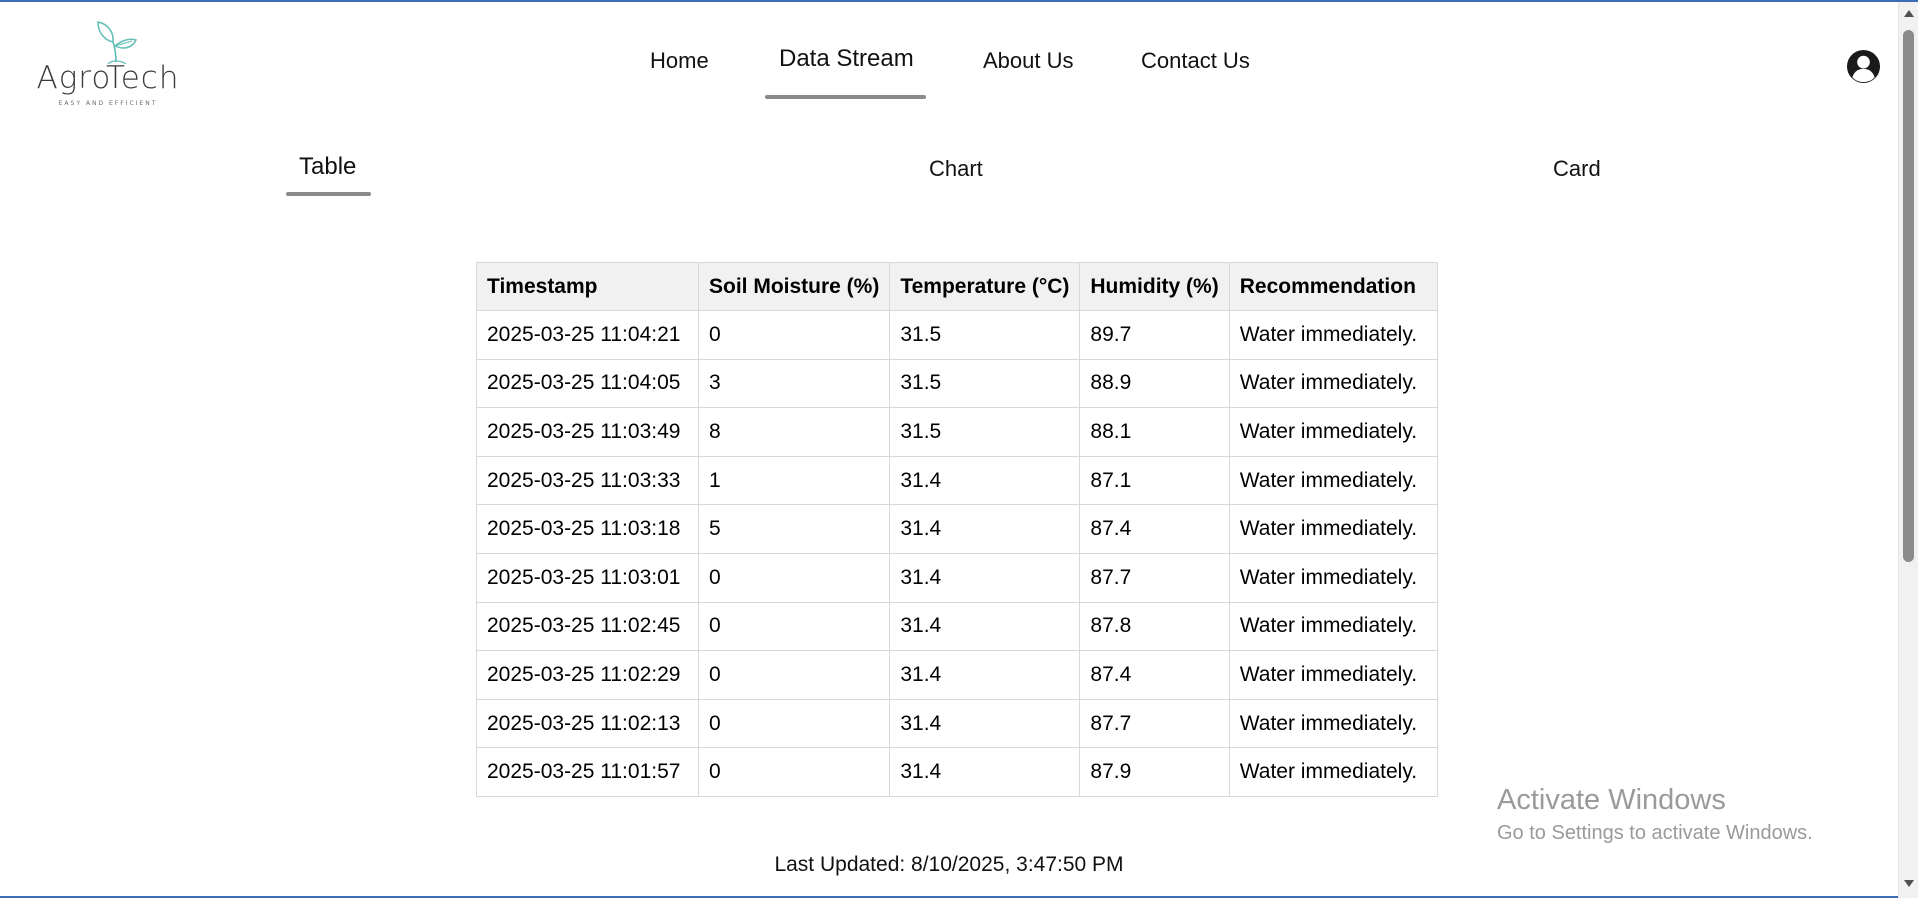 This screenshot has width=1918, height=898. What do you see at coordinates (587, 772) in the screenshot?
I see `cell-timestamp: 2025-03-25 11:01:57` at bounding box center [587, 772].